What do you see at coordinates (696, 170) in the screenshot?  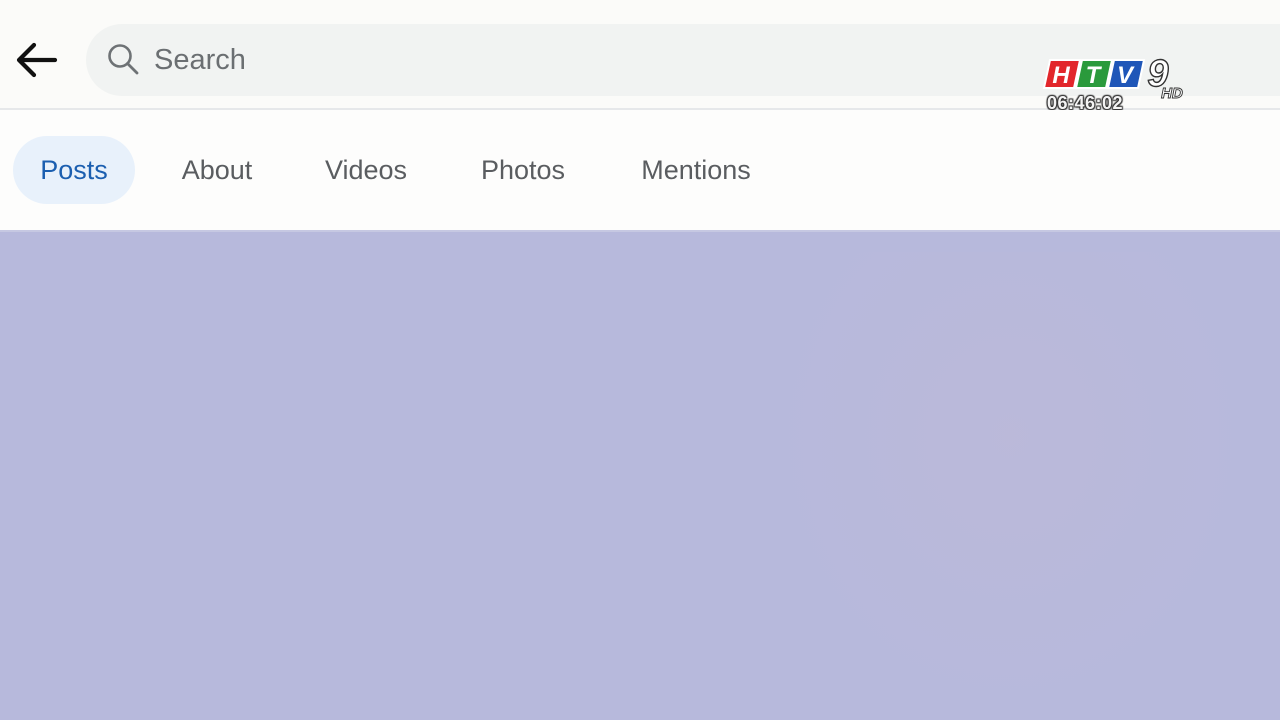 I see `tab-mentions: Mentions` at bounding box center [696, 170].